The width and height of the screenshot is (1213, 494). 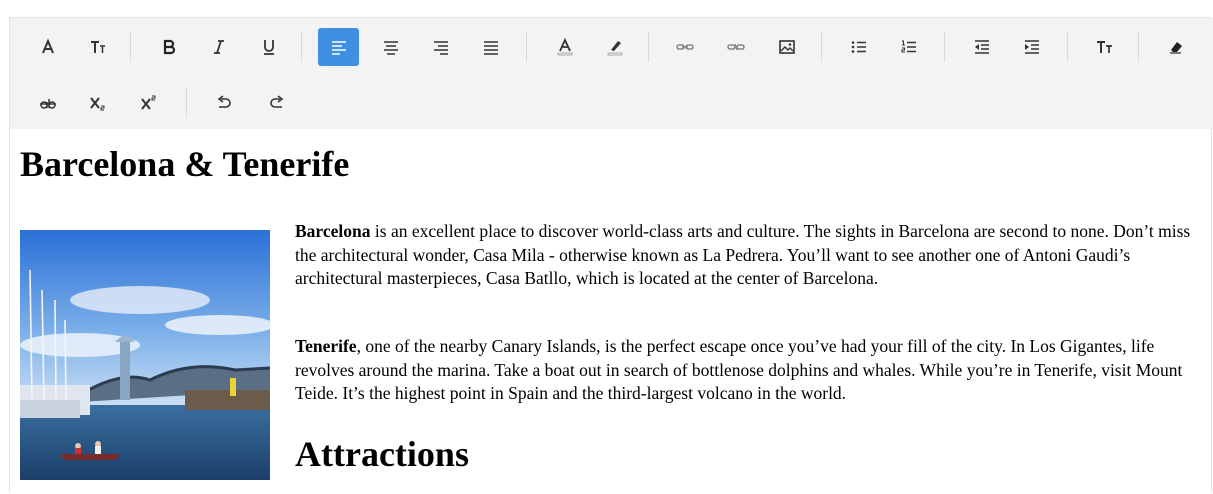 I want to click on underline-icon, so click(x=269, y=47).